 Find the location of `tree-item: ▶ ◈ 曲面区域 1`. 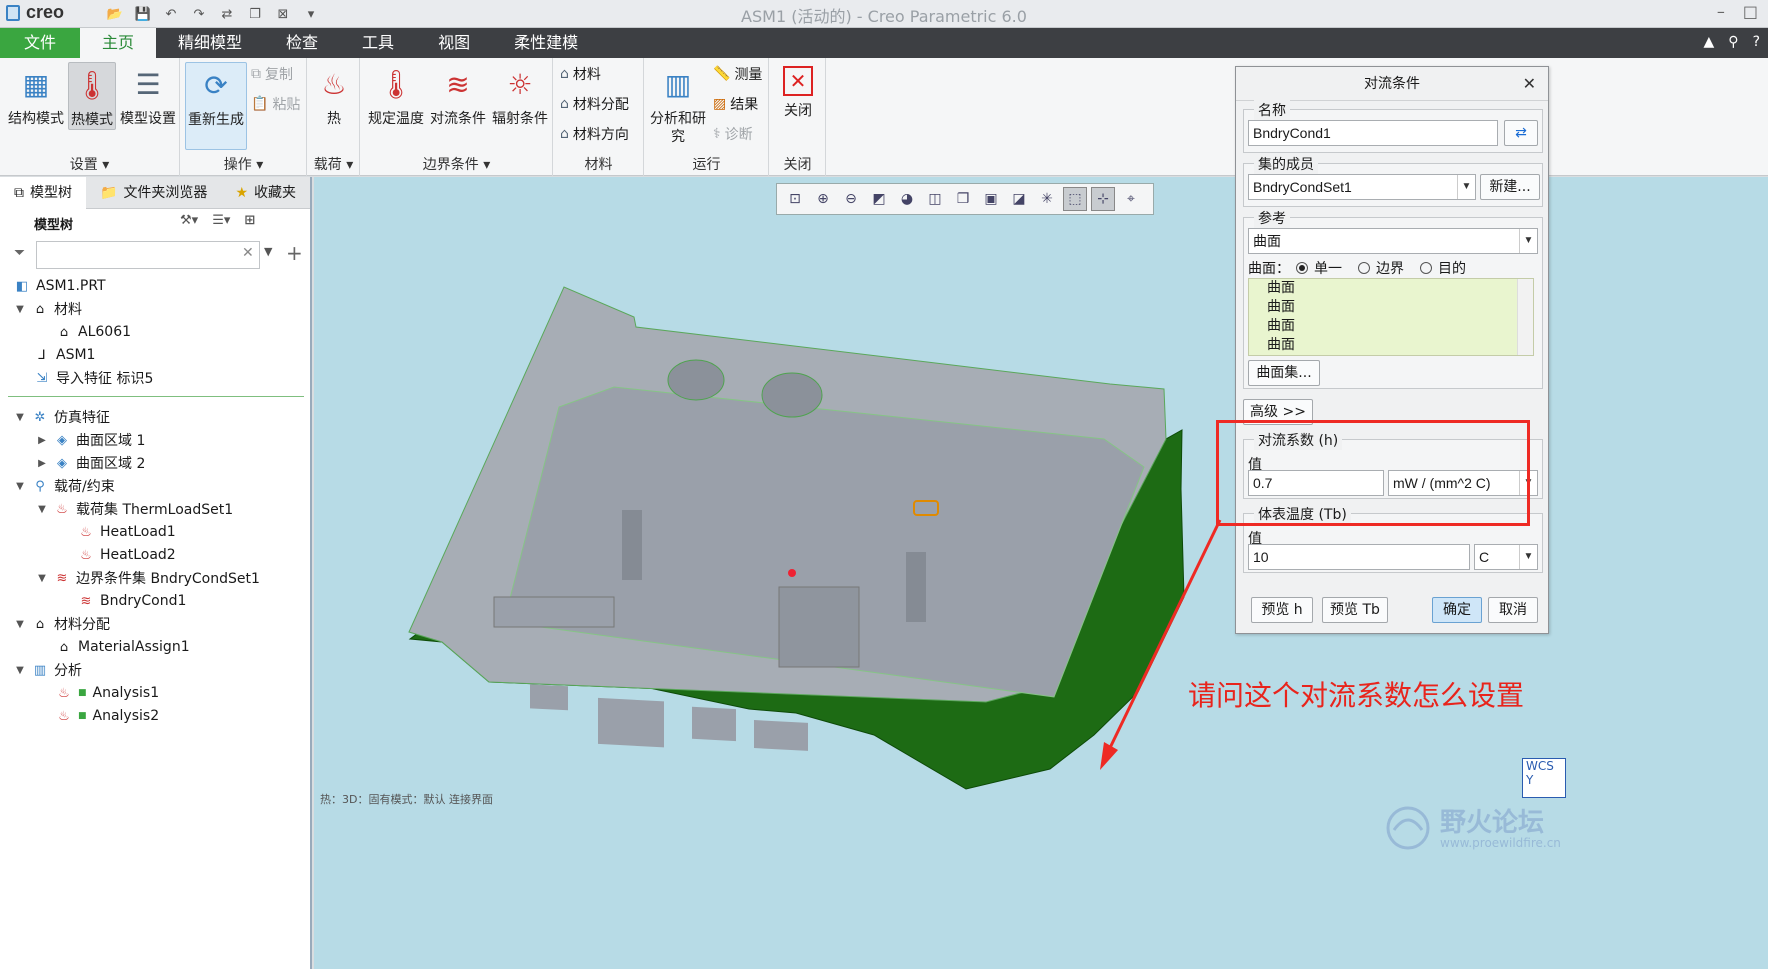

tree-item: ▶ ◈ 曲面区域 1 is located at coordinates (90, 440).